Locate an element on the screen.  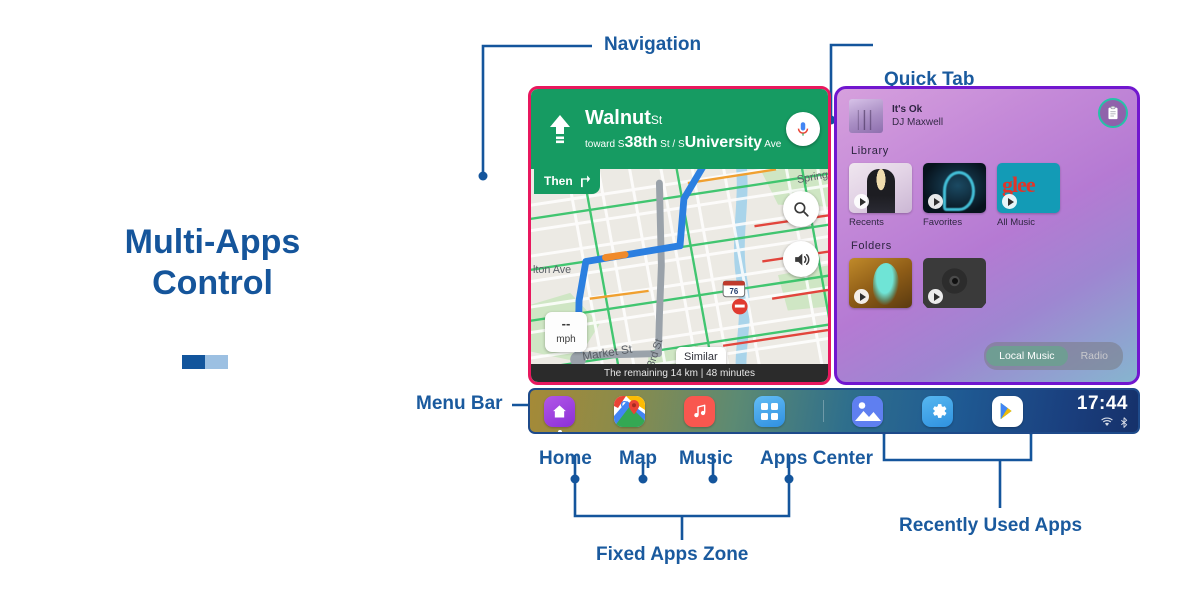
recently-used-apps-zone is located at coordinates (937, 411).